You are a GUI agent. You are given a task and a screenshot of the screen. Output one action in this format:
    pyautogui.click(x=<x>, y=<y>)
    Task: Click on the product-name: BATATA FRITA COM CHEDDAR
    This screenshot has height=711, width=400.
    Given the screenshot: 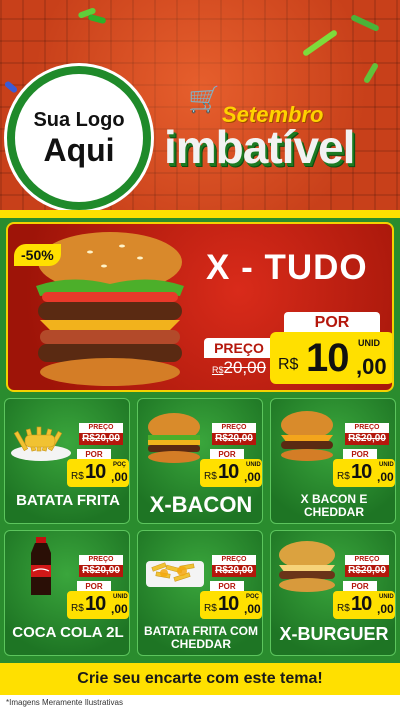 What is the action you would take?
    pyautogui.click(x=201, y=638)
    